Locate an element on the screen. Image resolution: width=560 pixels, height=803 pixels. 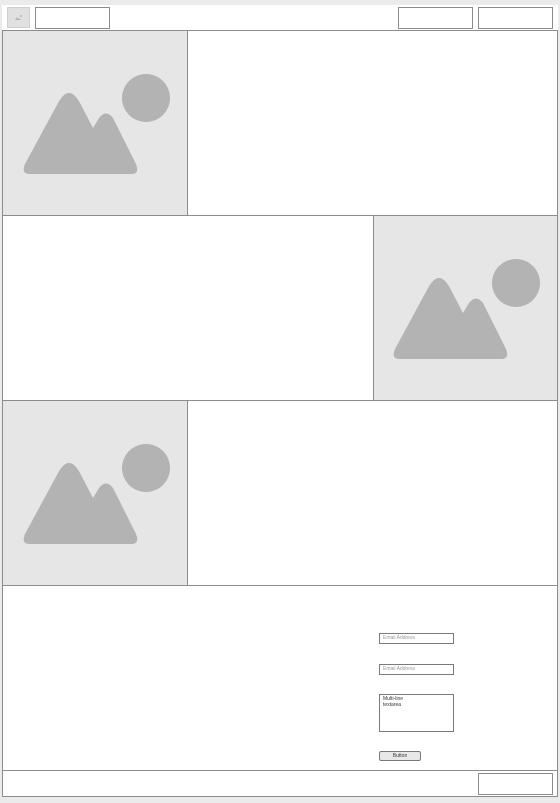
footer-button is located at coordinates (515, 784).